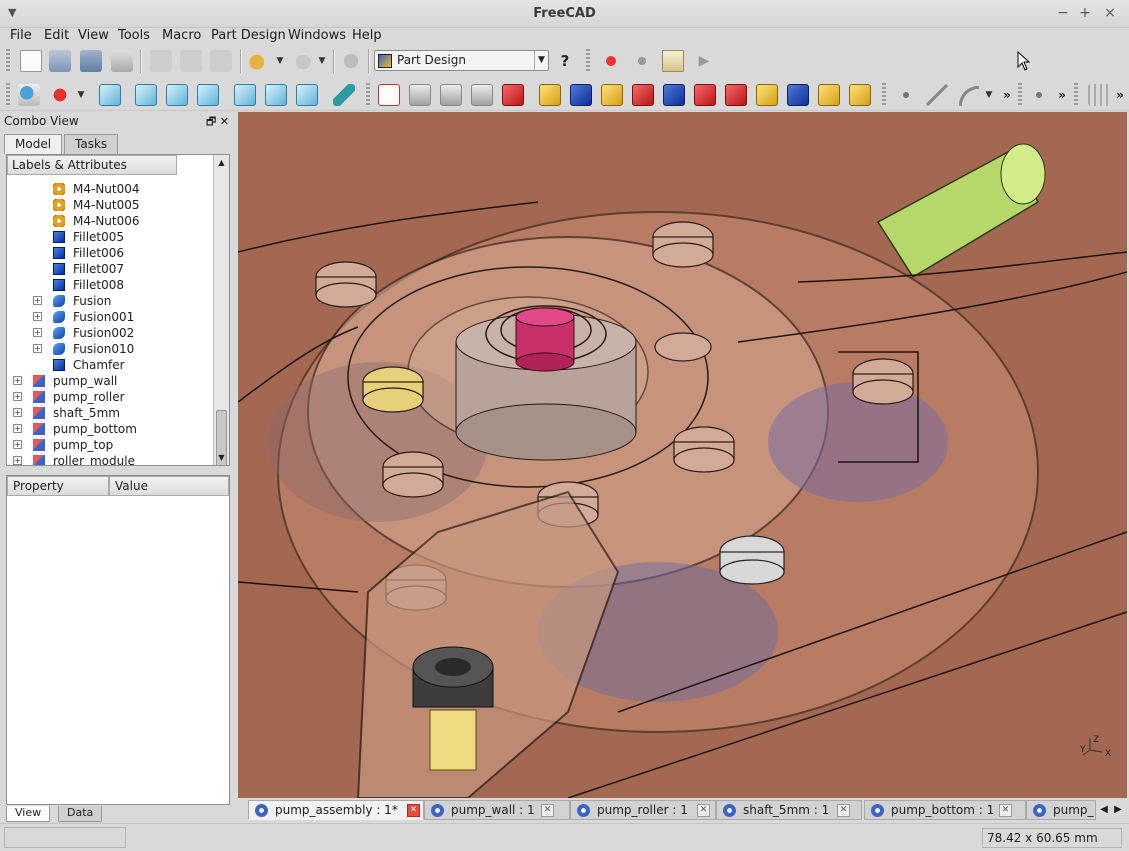 Image resolution: width=1129 pixels, height=851 pixels. Describe the element at coordinates (109, 459) in the screenshot. I see `tree-item: + roller_module` at that location.